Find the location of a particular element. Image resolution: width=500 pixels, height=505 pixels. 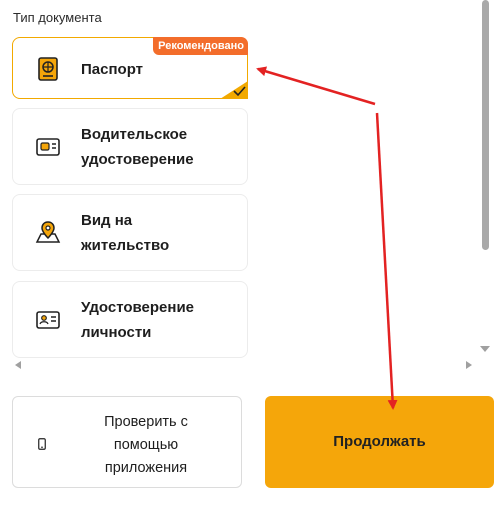

continue-label: Продолжать is located at coordinates (379, 441).